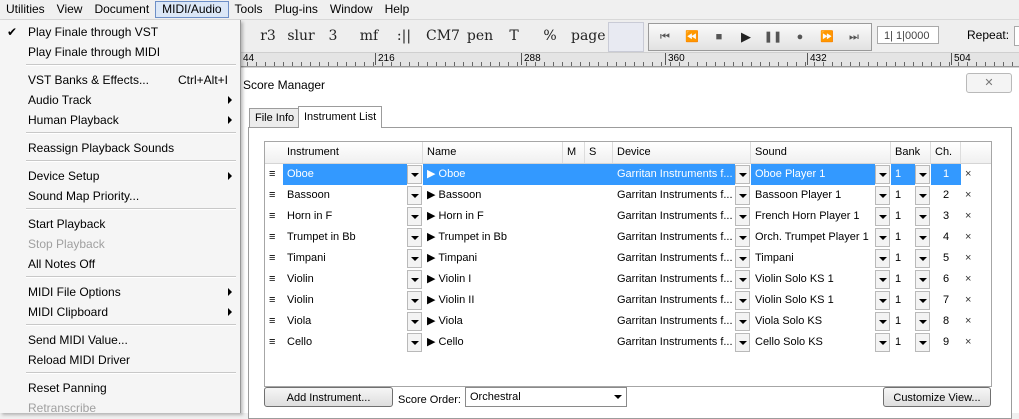 Image resolution: width=1019 pixels, height=419 pixels. What do you see at coordinates (120, 388) in the screenshot?
I see `menu-item-reset-panning: Reset Panning` at bounding box center [120, 388].